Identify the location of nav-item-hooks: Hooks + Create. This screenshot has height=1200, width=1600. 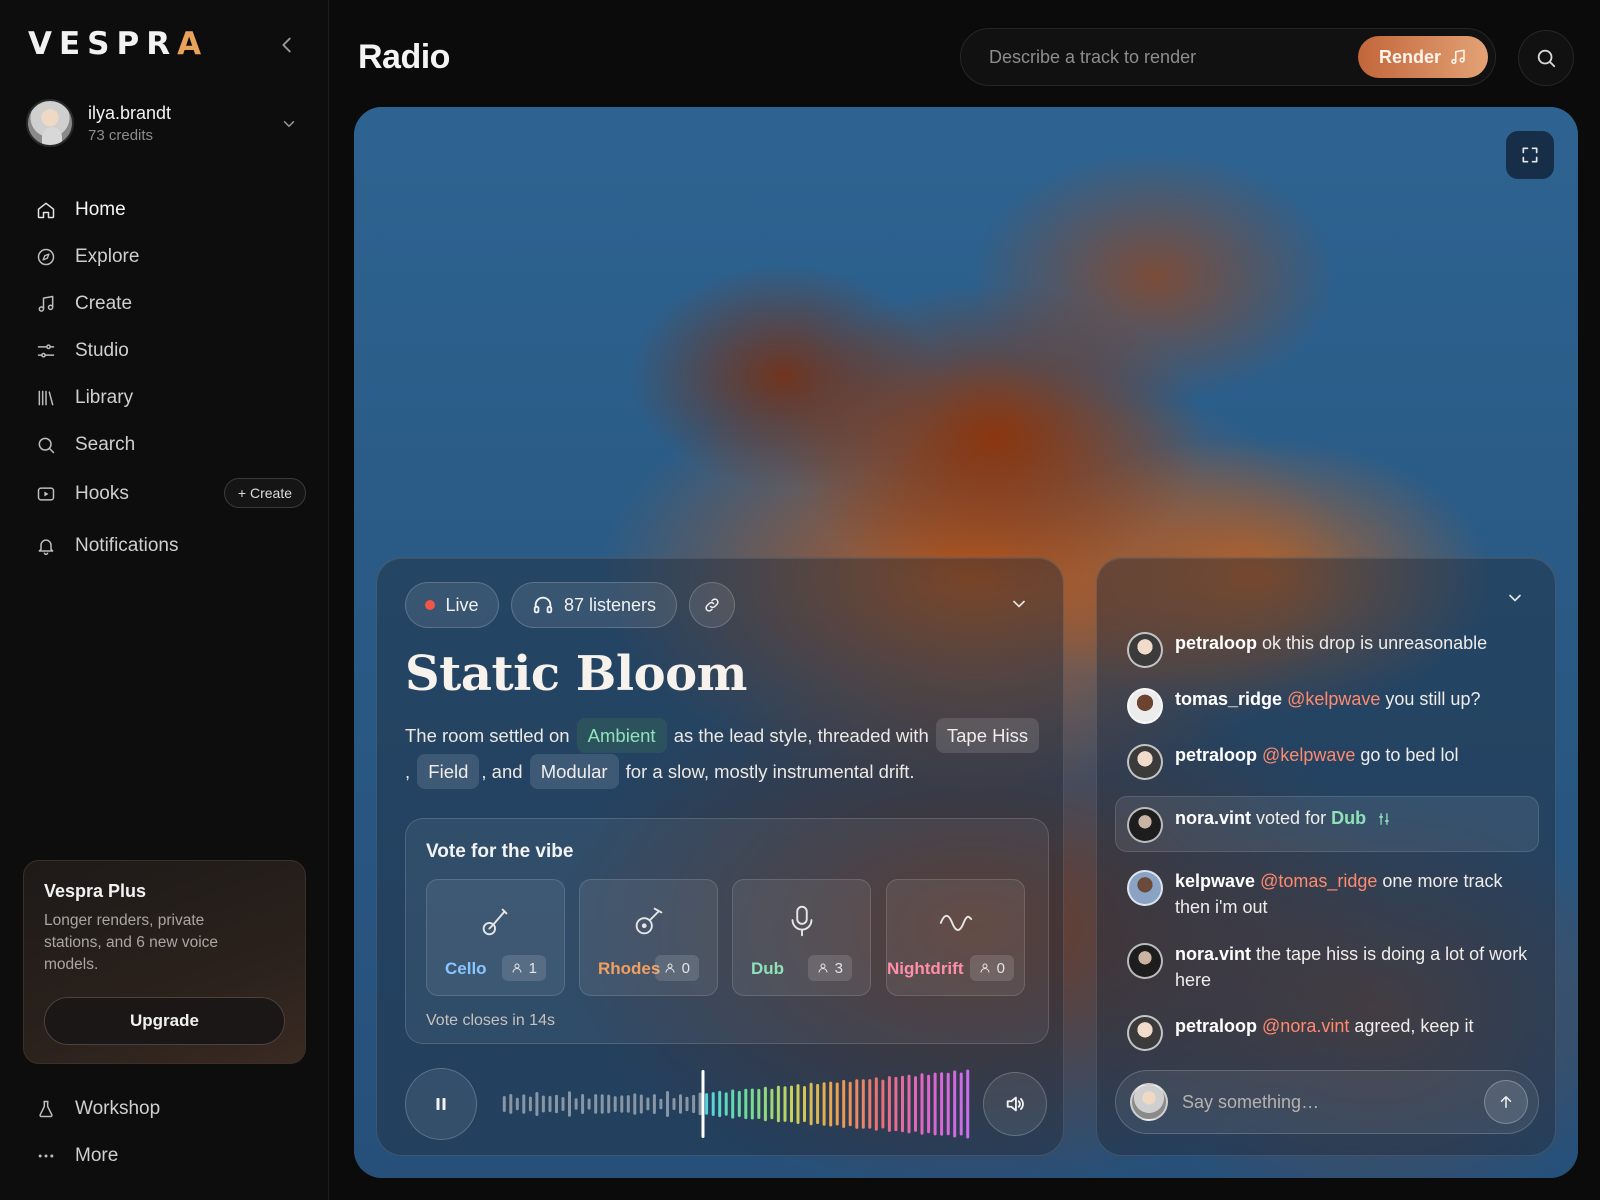
(171, 494).